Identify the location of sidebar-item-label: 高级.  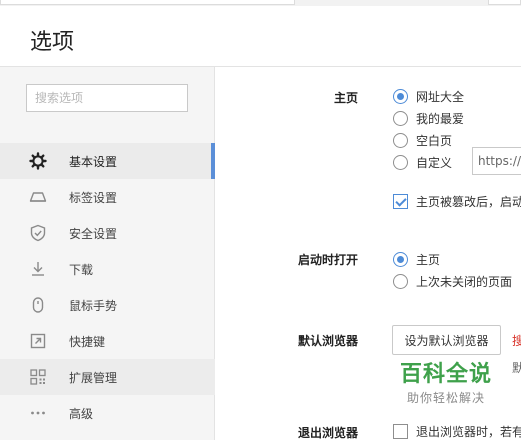
(81, 414).